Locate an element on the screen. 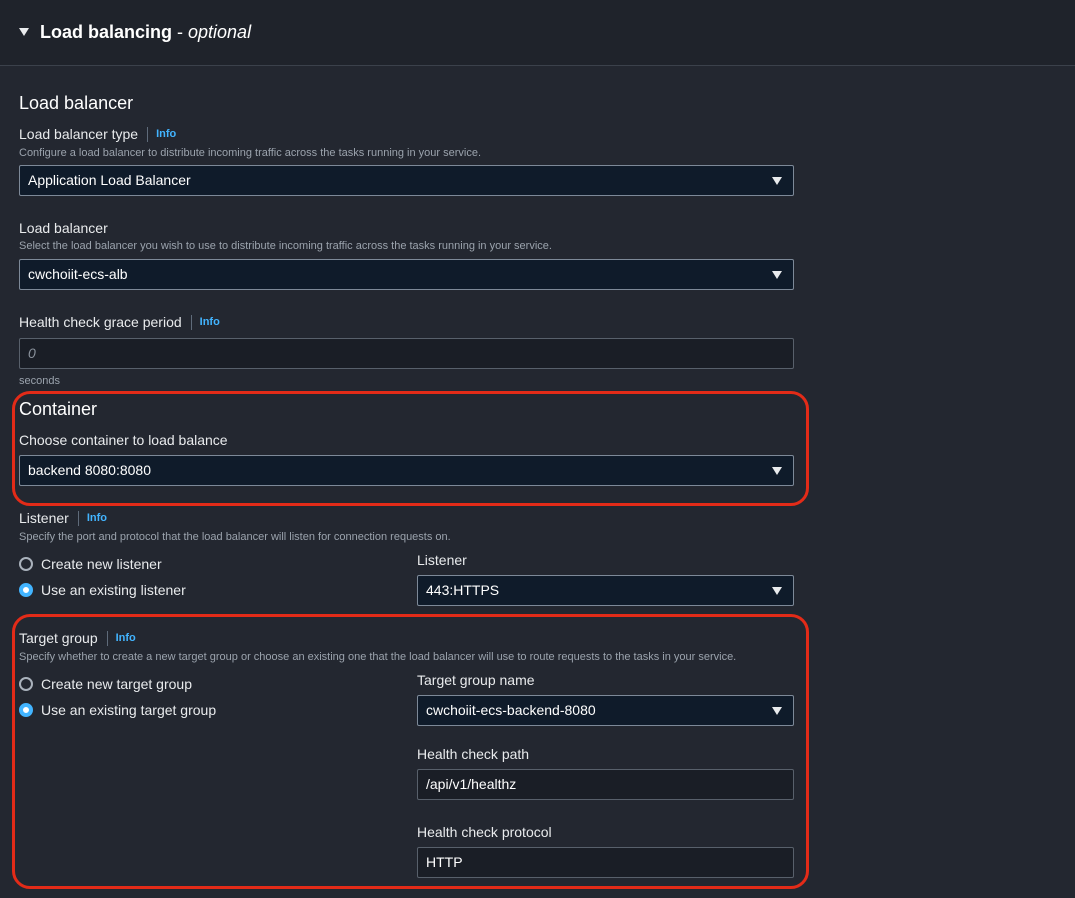 The image size is (1075, 898). radio-label: Use an existing listener is located at coordinates (113, 590).